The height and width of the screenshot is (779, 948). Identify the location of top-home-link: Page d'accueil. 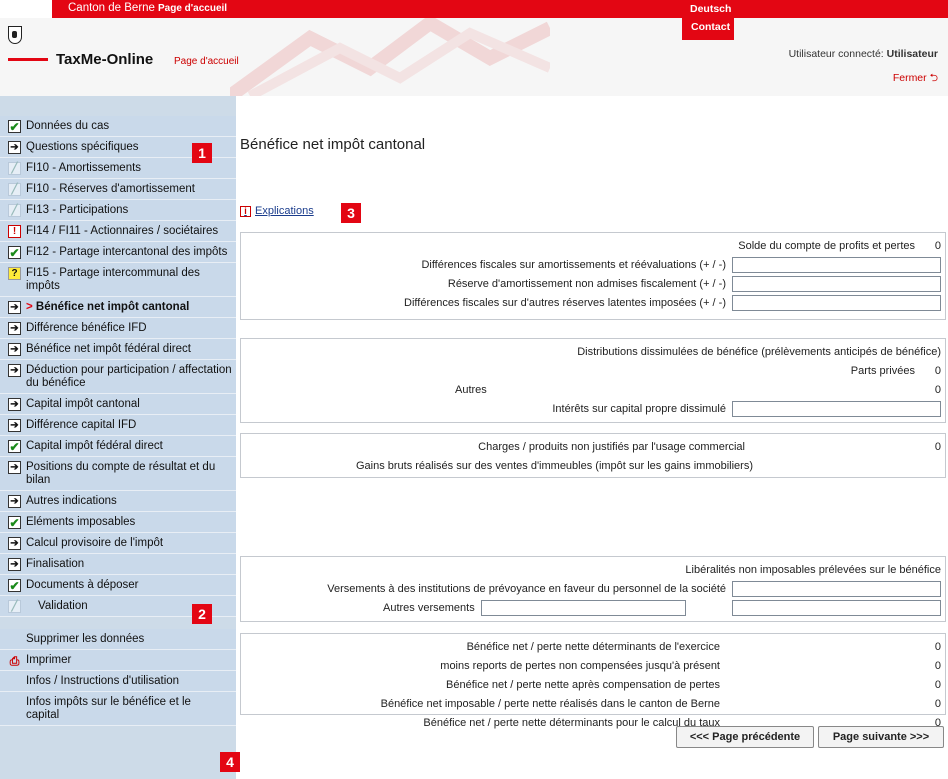
(192, 8).